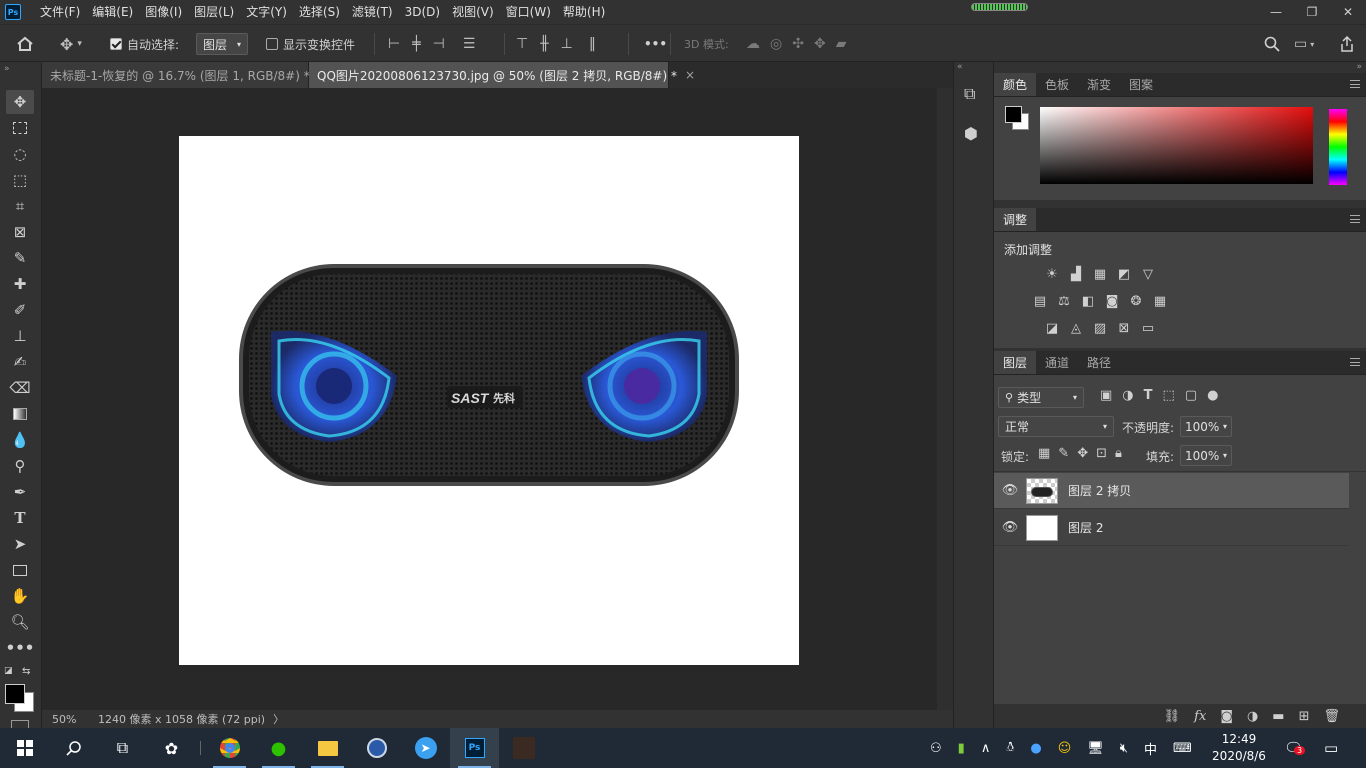  Describe the element at coordinates (1347, 44) in the screenshot. I see `share-icon` at that location.